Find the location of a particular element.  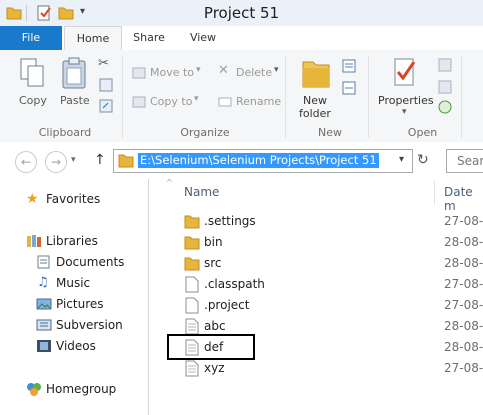

forward-button: → is located at coordinates (56, 162).